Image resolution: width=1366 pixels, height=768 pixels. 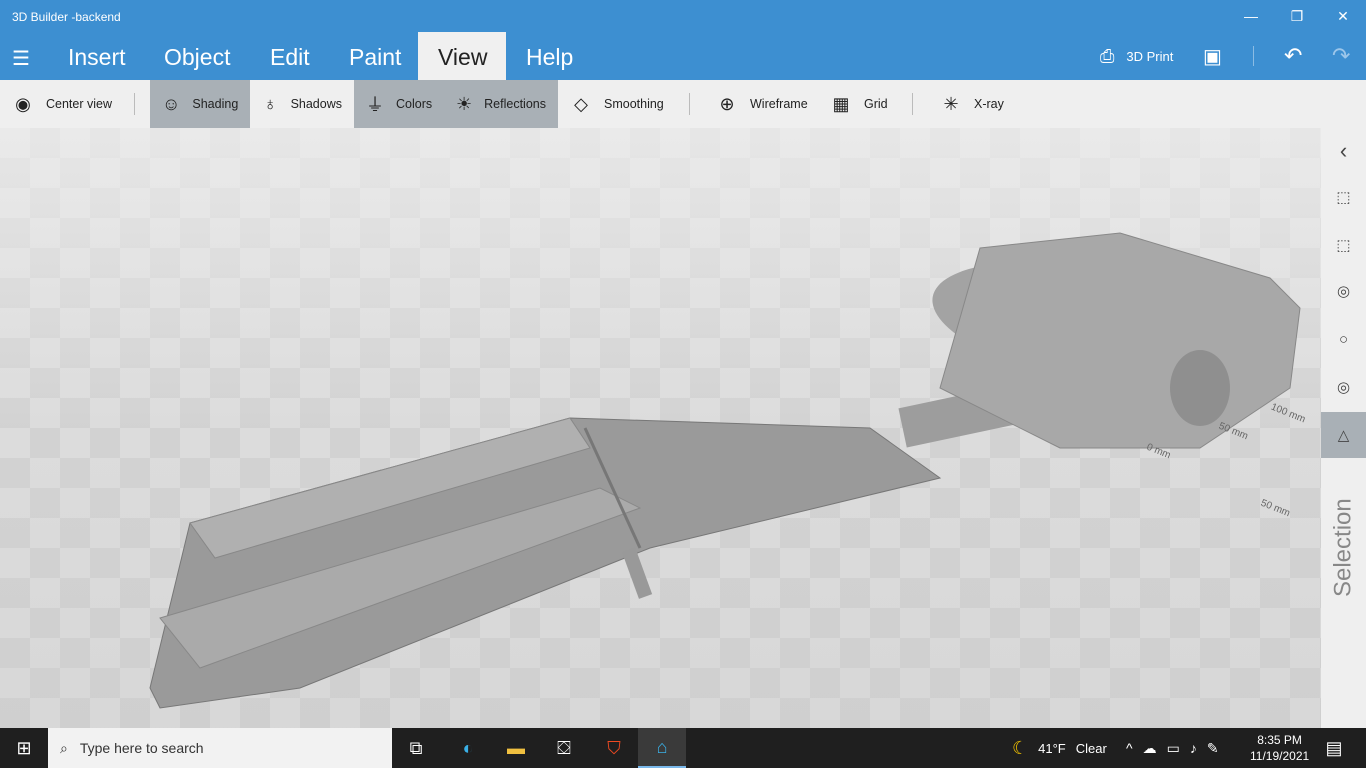 What do you see at coordinates (1341, 56) in the screenshot?
I see `redo-icon: ↷` at bounding box center [1341, 56].